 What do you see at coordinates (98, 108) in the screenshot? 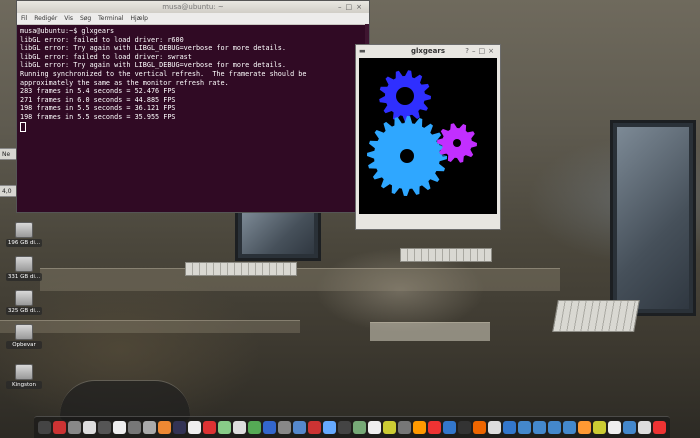
I see `terminal-line: 198 frames in 5.5 seconds = 36.121 FPS` at bounding box center [98, 108].